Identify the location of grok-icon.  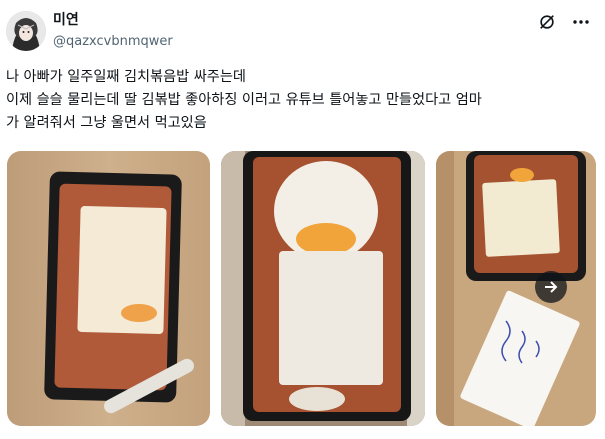
(547, 22).